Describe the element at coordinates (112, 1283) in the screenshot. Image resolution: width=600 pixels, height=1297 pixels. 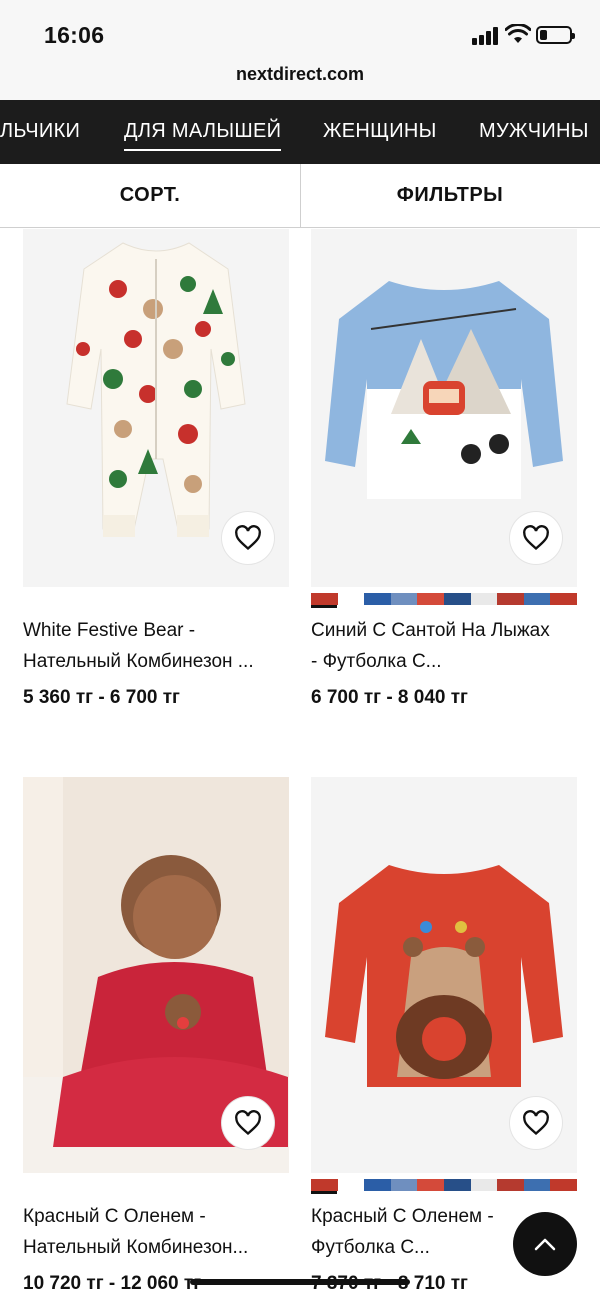
I see `product-price: 10 720 тг - 12 060 тг` at that location.